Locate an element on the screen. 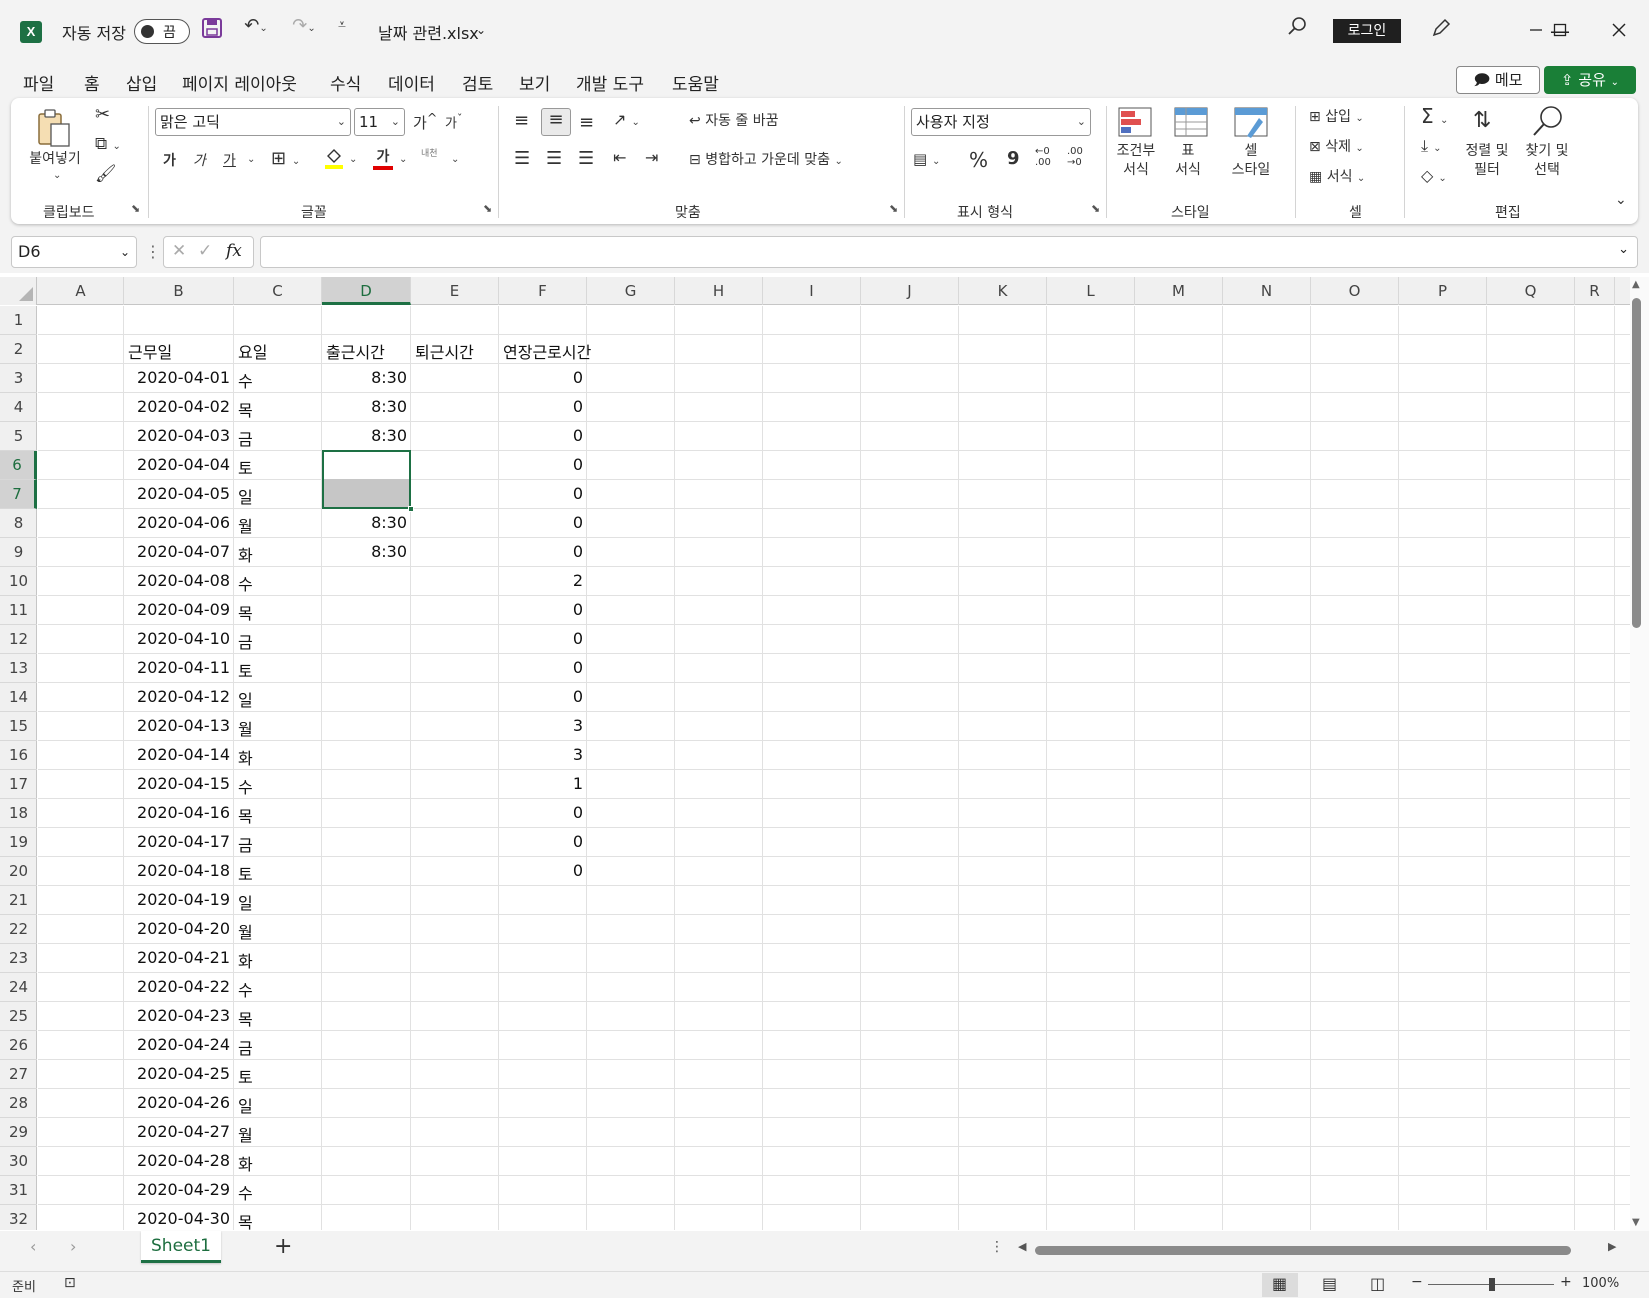  cell-b5: 2020-04-03 is located at coordinates (177, 435).